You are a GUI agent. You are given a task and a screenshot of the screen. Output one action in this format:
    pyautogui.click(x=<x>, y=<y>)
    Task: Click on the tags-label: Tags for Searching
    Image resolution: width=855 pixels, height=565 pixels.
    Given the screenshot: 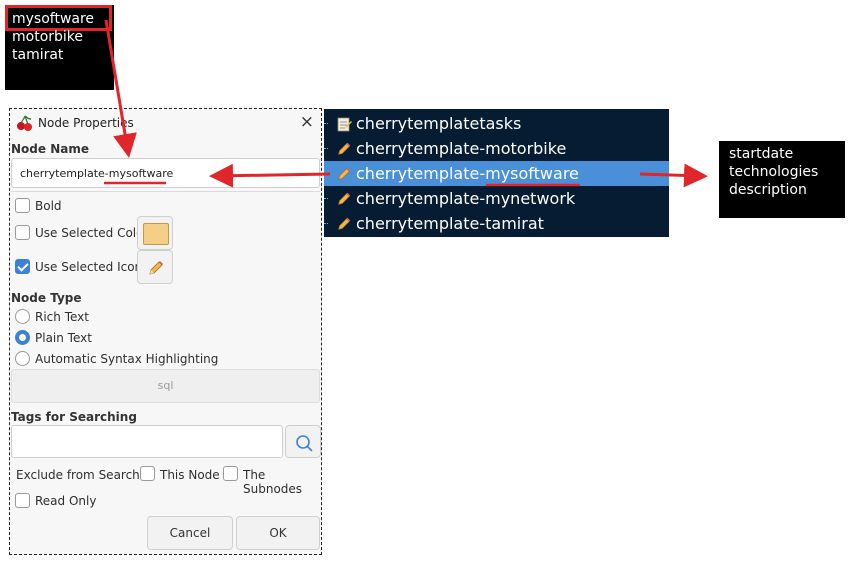 What is the action you would take?
    pyautogui.click(x=74, y=417)
    